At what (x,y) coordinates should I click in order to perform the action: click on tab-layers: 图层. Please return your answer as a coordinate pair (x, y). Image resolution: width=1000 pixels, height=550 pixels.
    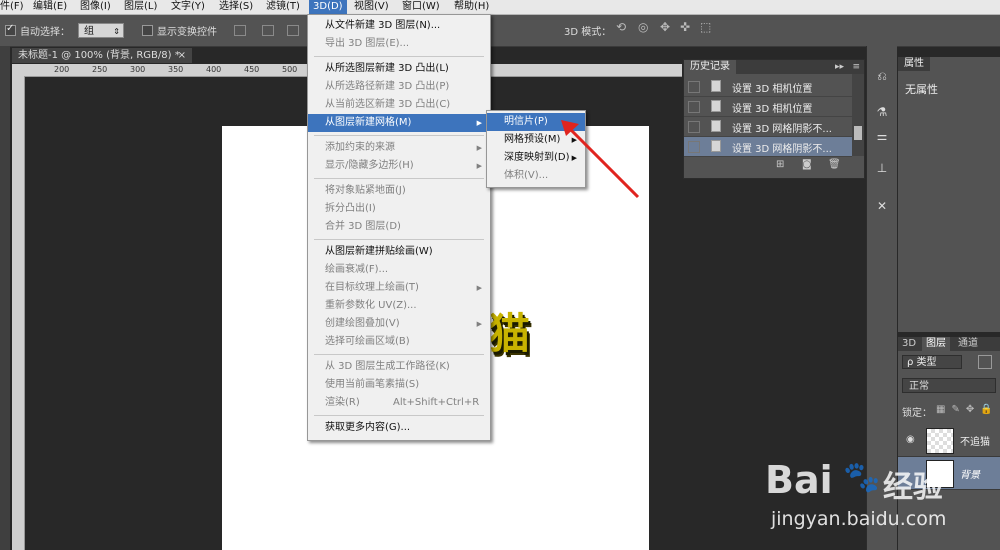
    Looking at the image, I should click on (936, 344).